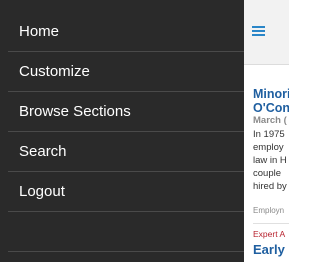  I want to click on article-title: Early I, so click(271, 249).